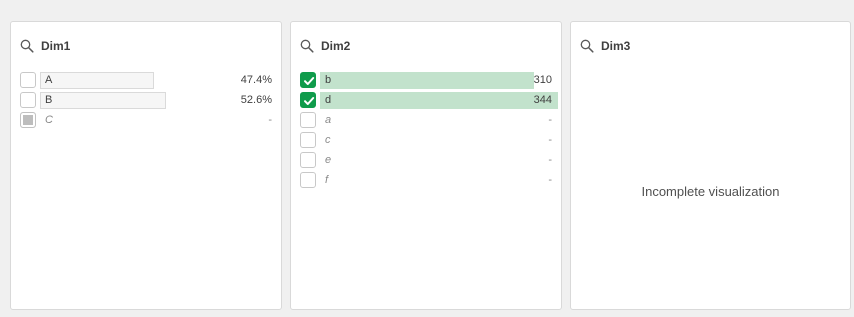 This screenshot has width=854, height=317. I want to click on list-item: d 344, so click(426, 100).